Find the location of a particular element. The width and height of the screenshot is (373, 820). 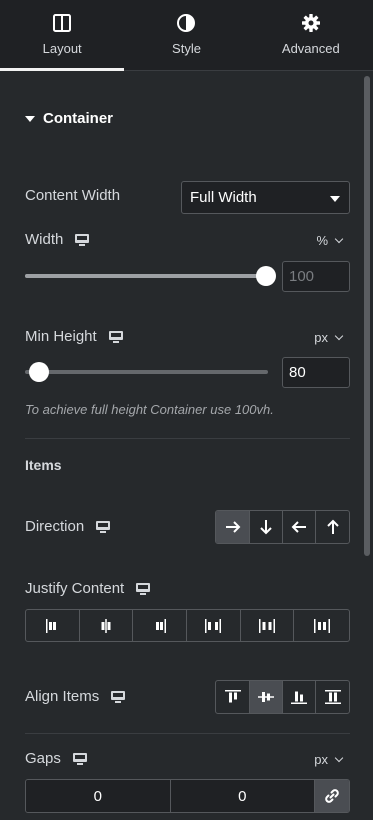

align-end-icon is located at coordinates (299, 697).